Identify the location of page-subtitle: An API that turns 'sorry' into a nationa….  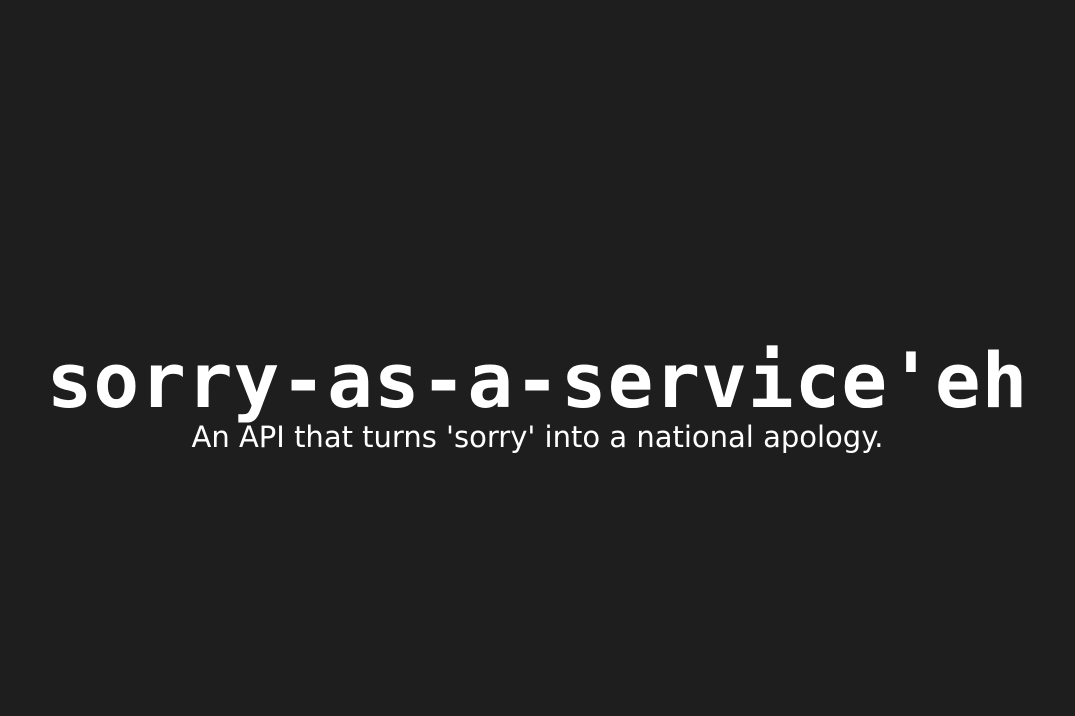
(537, 437).